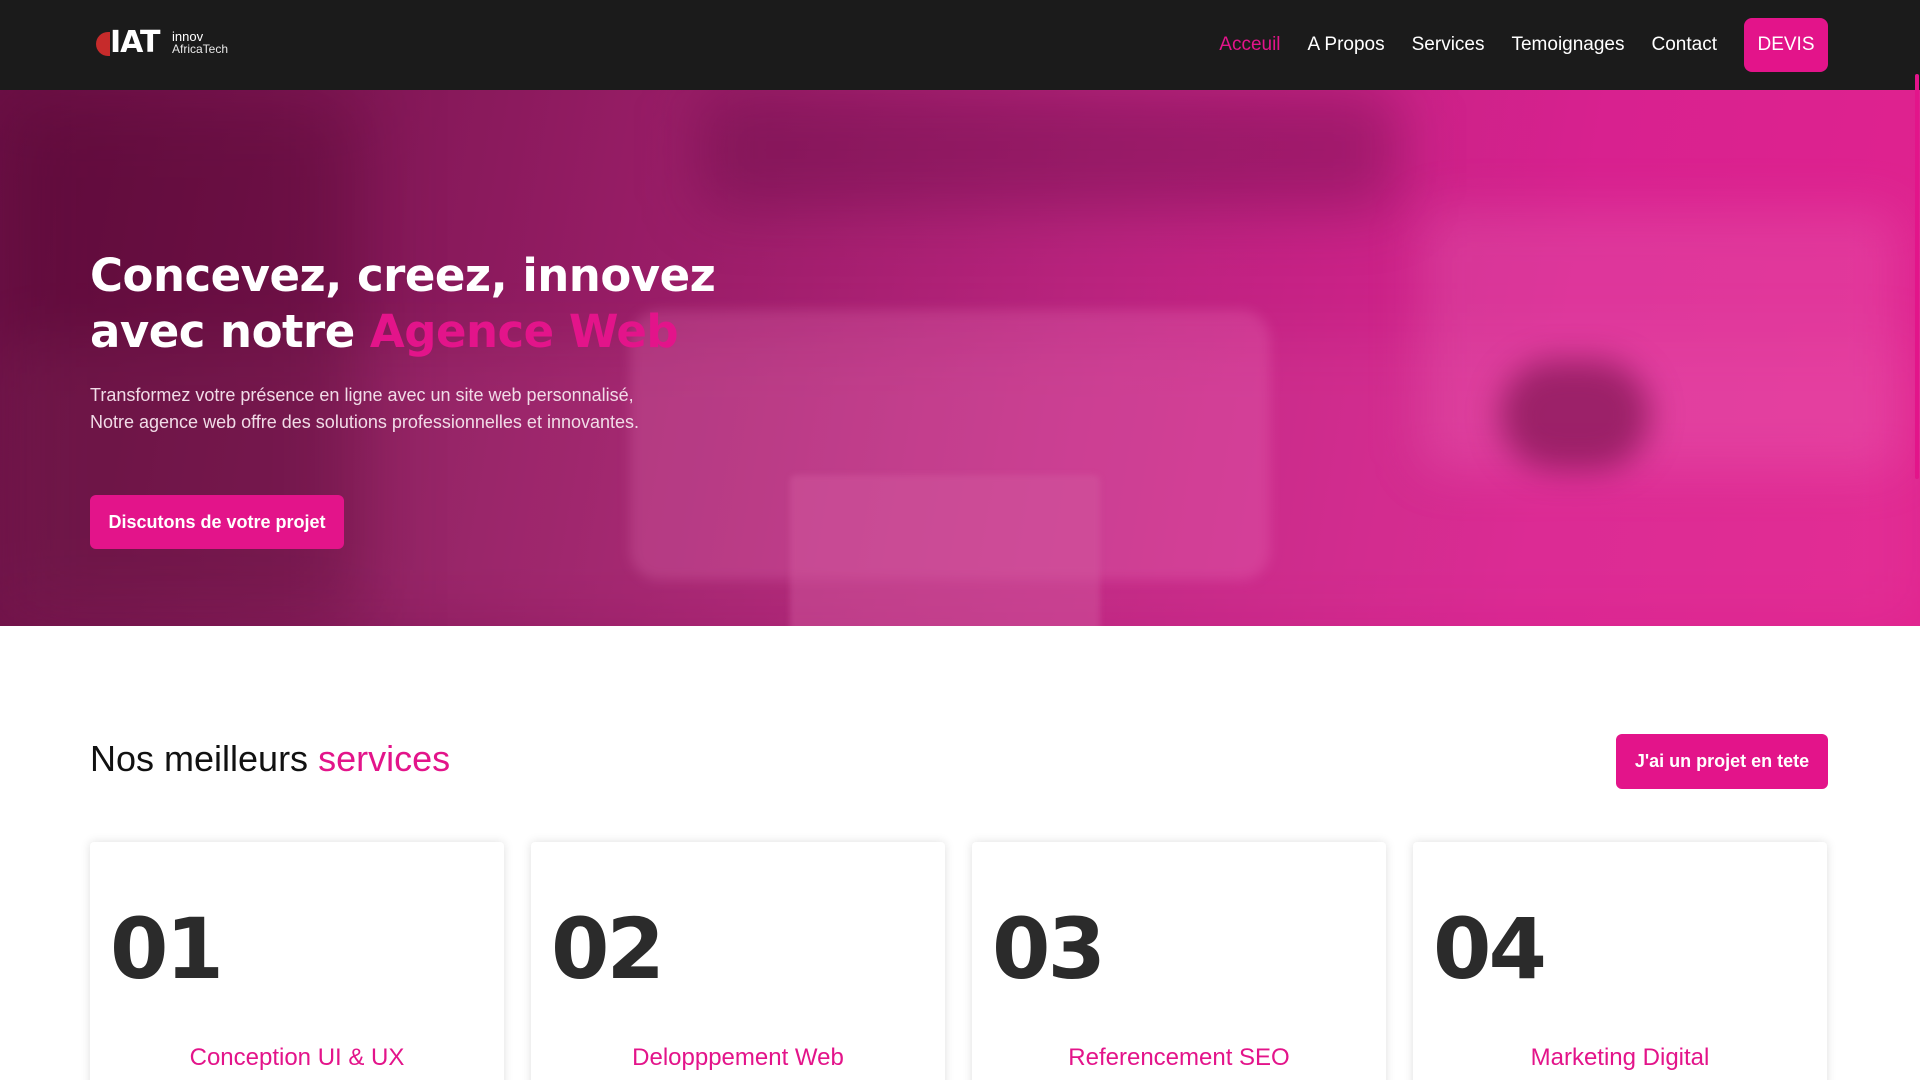 The width and height of the screenshot is (1920, 1080). What do you see at coordinates (608, 949) in the screenshot?
I see `service-card-number: 02` at bounding box center [608, 949].